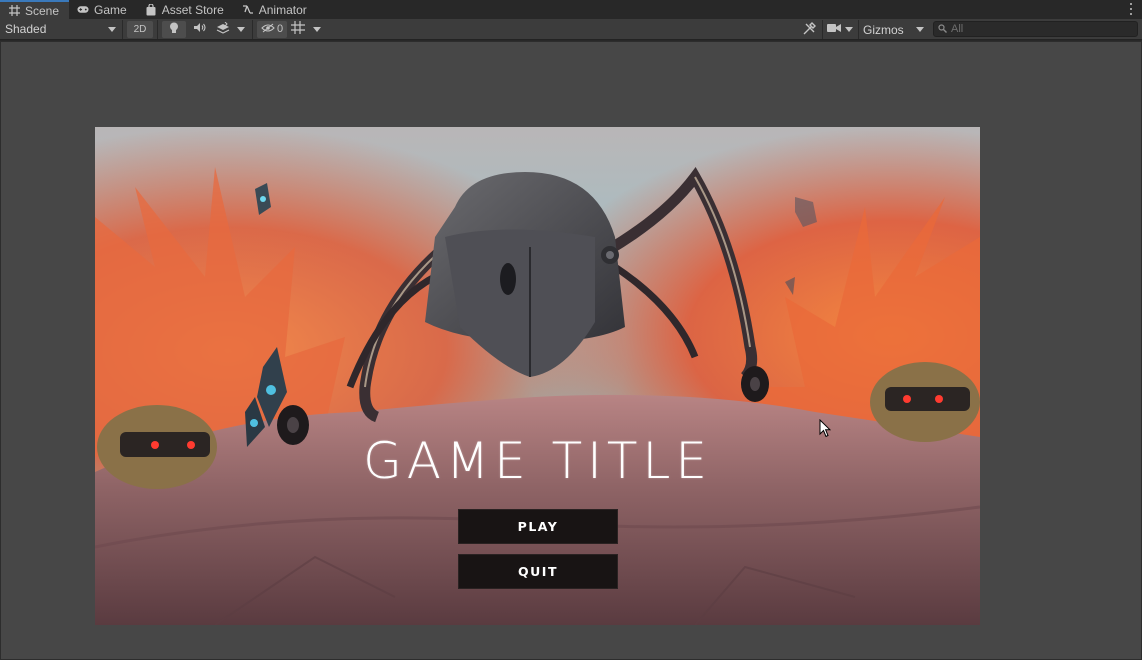  I want to click on editor-tab-bar: Scene Game Asset Store Animator, so click(571, 9).